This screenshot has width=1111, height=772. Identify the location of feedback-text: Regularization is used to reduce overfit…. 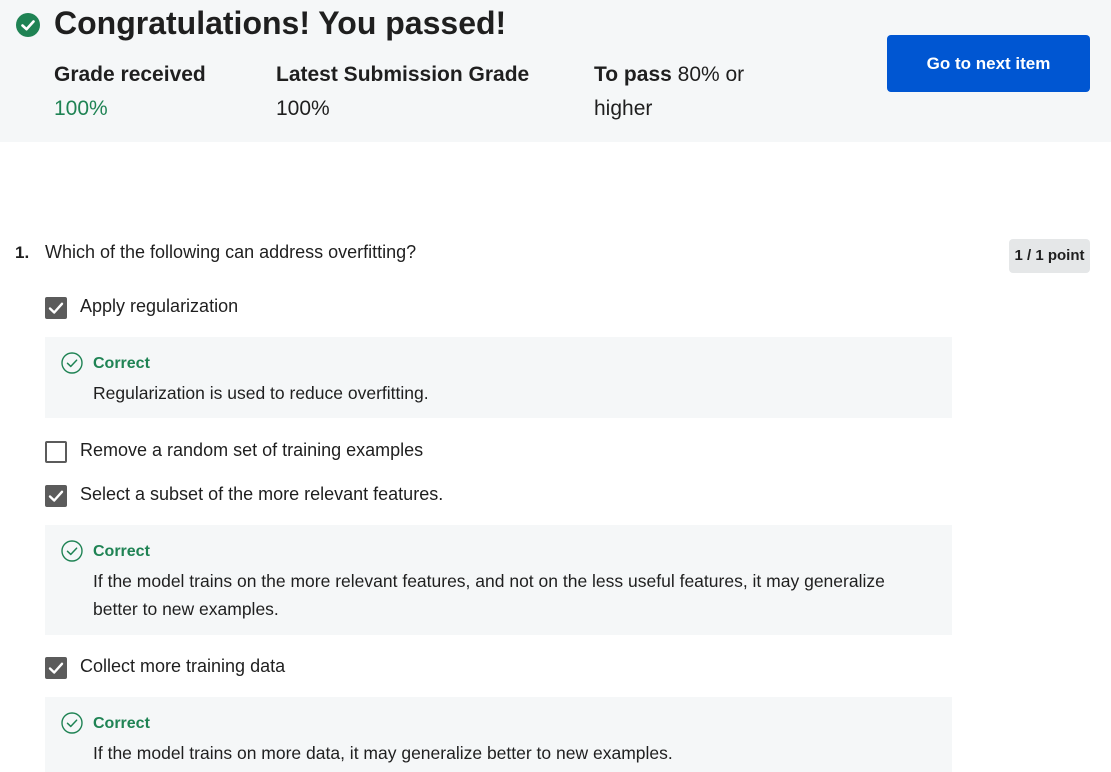
(261, 393).